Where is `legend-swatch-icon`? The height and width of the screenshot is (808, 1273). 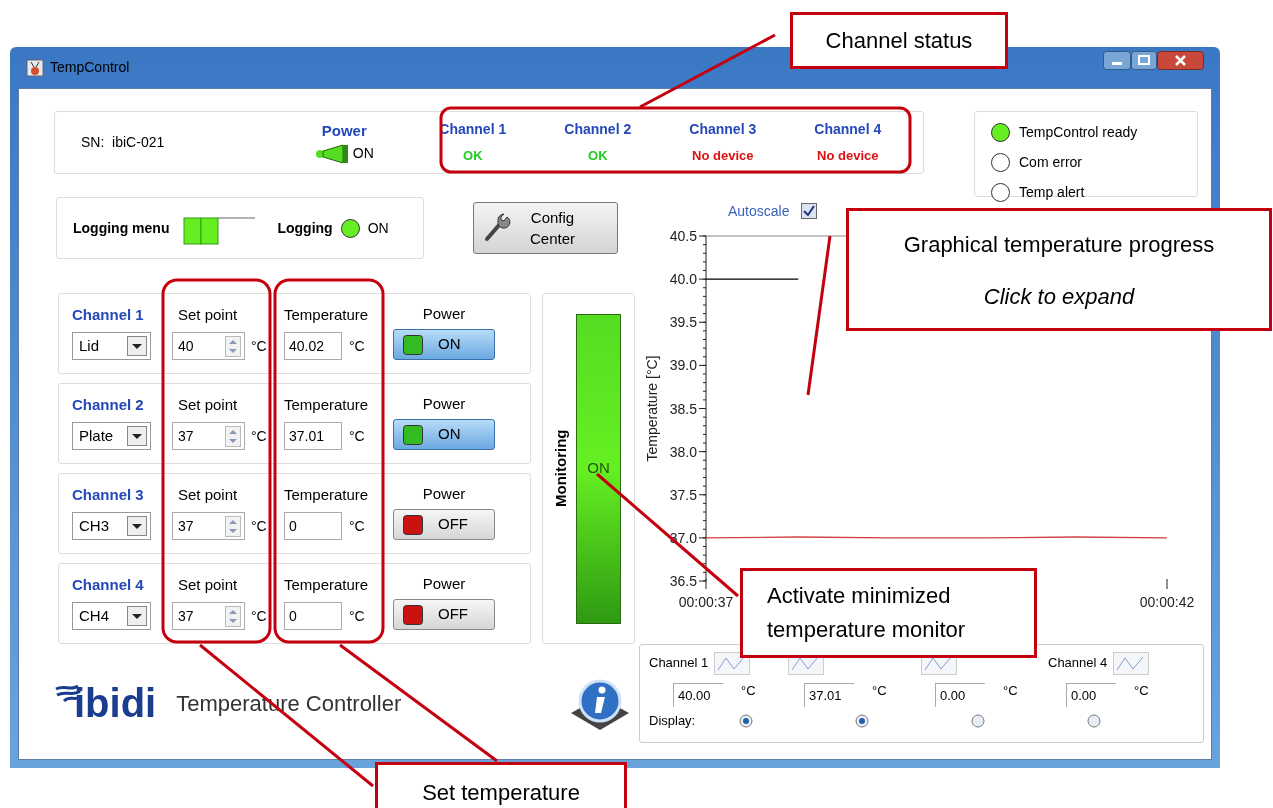
legend-swatch-icon is located at coordinates (1131, 663).